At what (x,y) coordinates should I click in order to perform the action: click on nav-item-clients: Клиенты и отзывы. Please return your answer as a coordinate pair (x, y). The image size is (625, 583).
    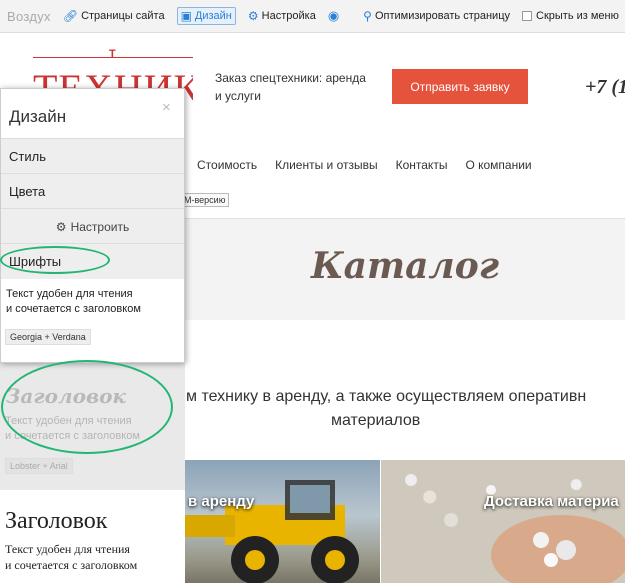
    Looking at the image, I should click on (326, 165).